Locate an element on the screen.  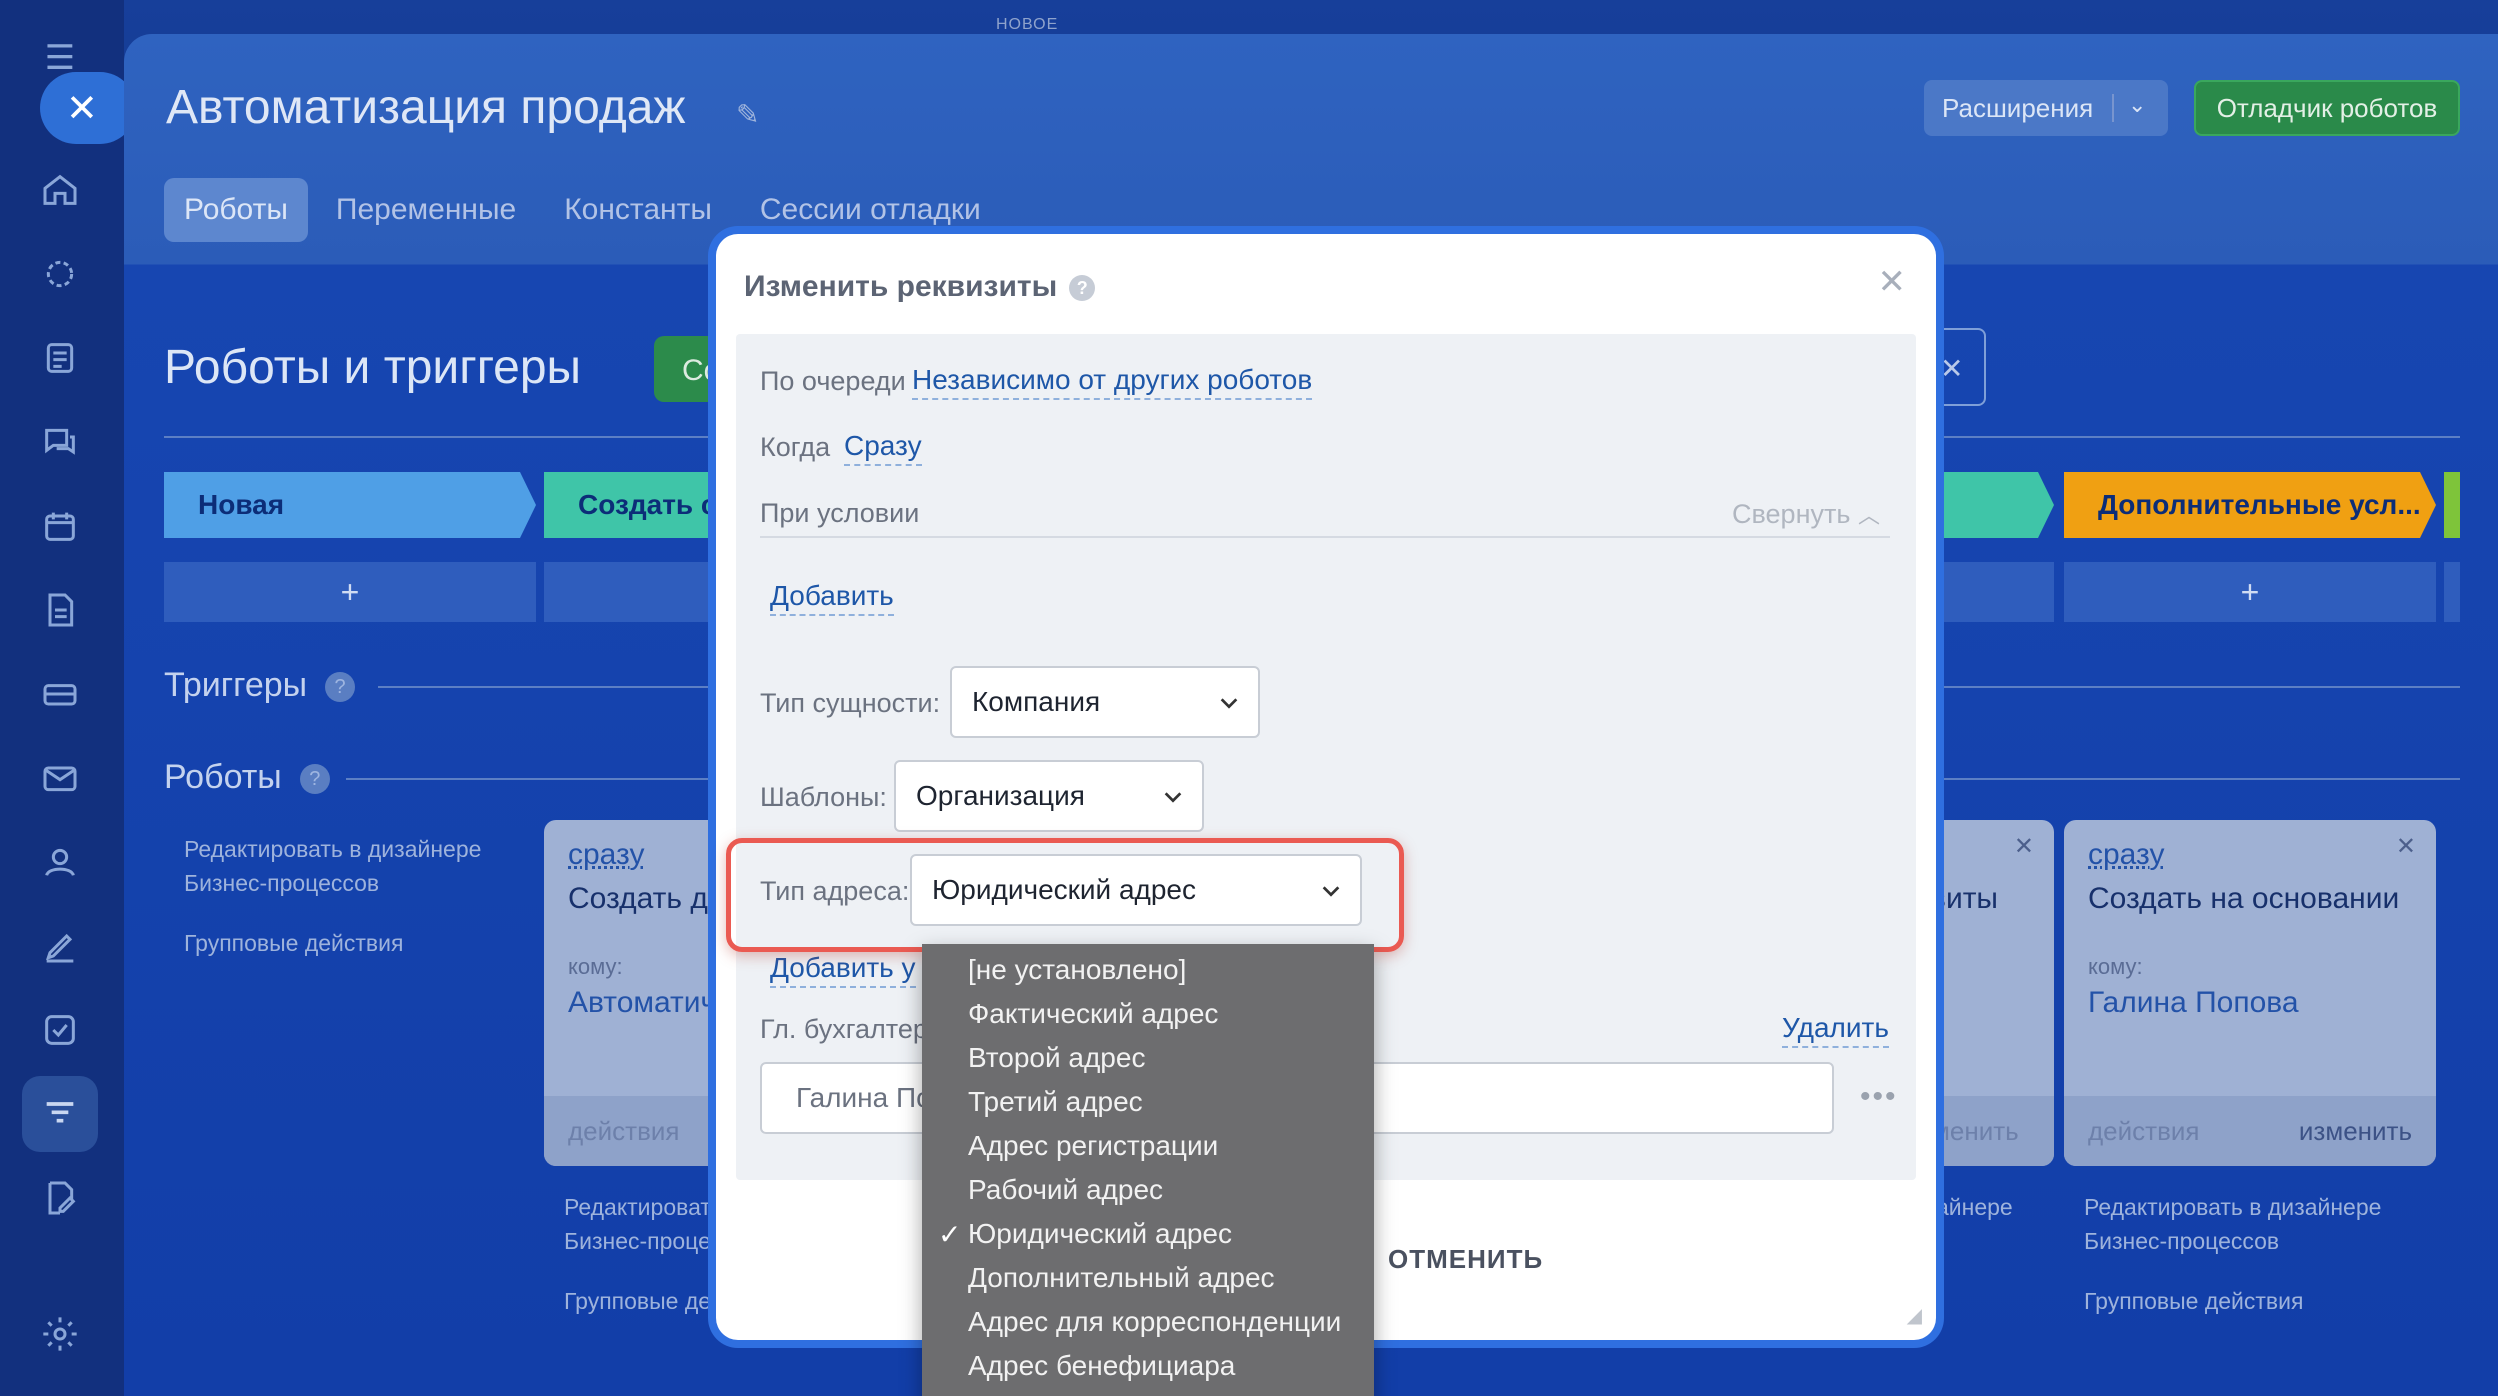
robots-label: Роботы is located at coordinates (223, 777).